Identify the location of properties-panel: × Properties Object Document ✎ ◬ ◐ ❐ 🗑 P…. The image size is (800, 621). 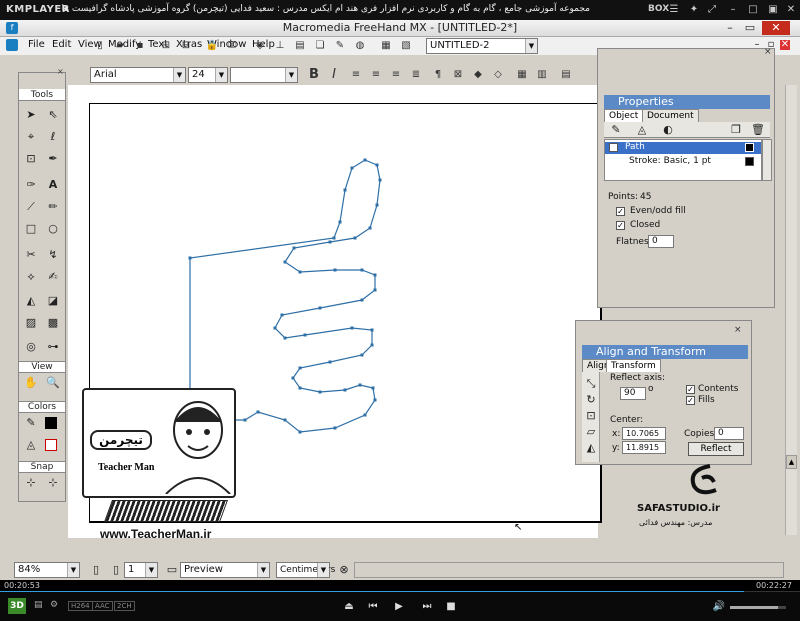
(686, 177).